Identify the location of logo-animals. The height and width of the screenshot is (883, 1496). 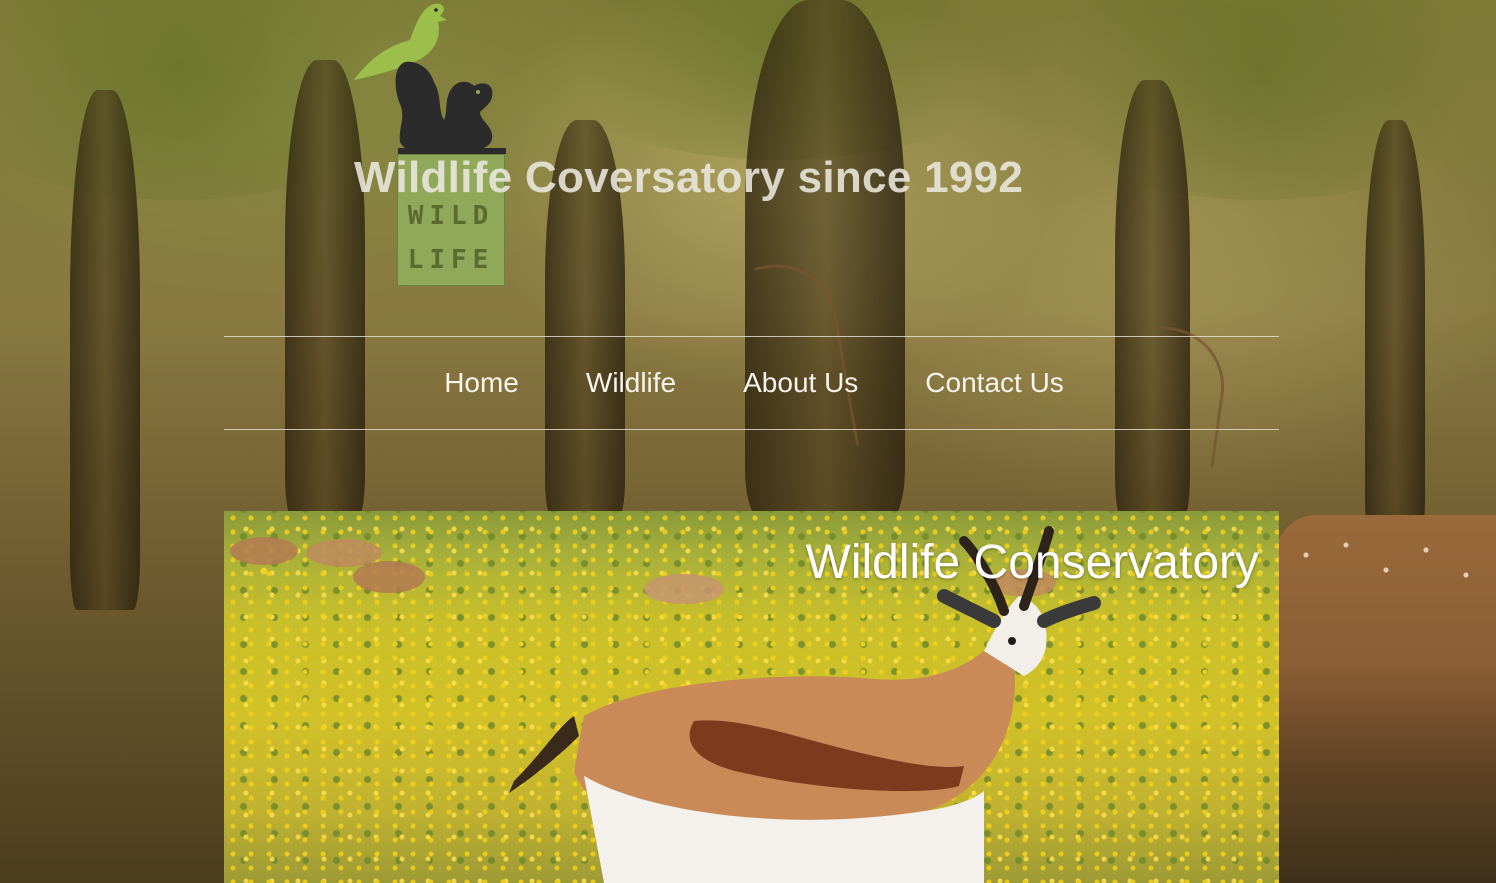
(430, 78).